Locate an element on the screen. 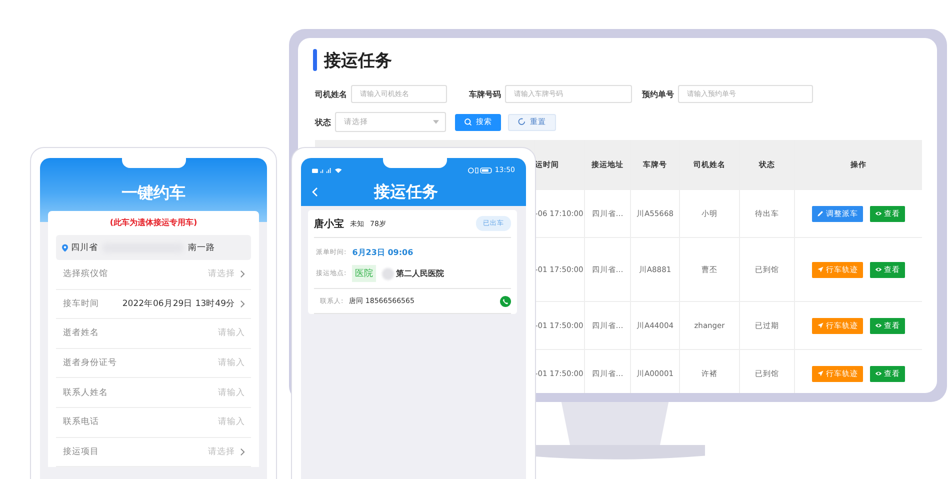 This screenshot has width=950, height=479. field-label: 预约单号 is located at coordinates (658, 94).